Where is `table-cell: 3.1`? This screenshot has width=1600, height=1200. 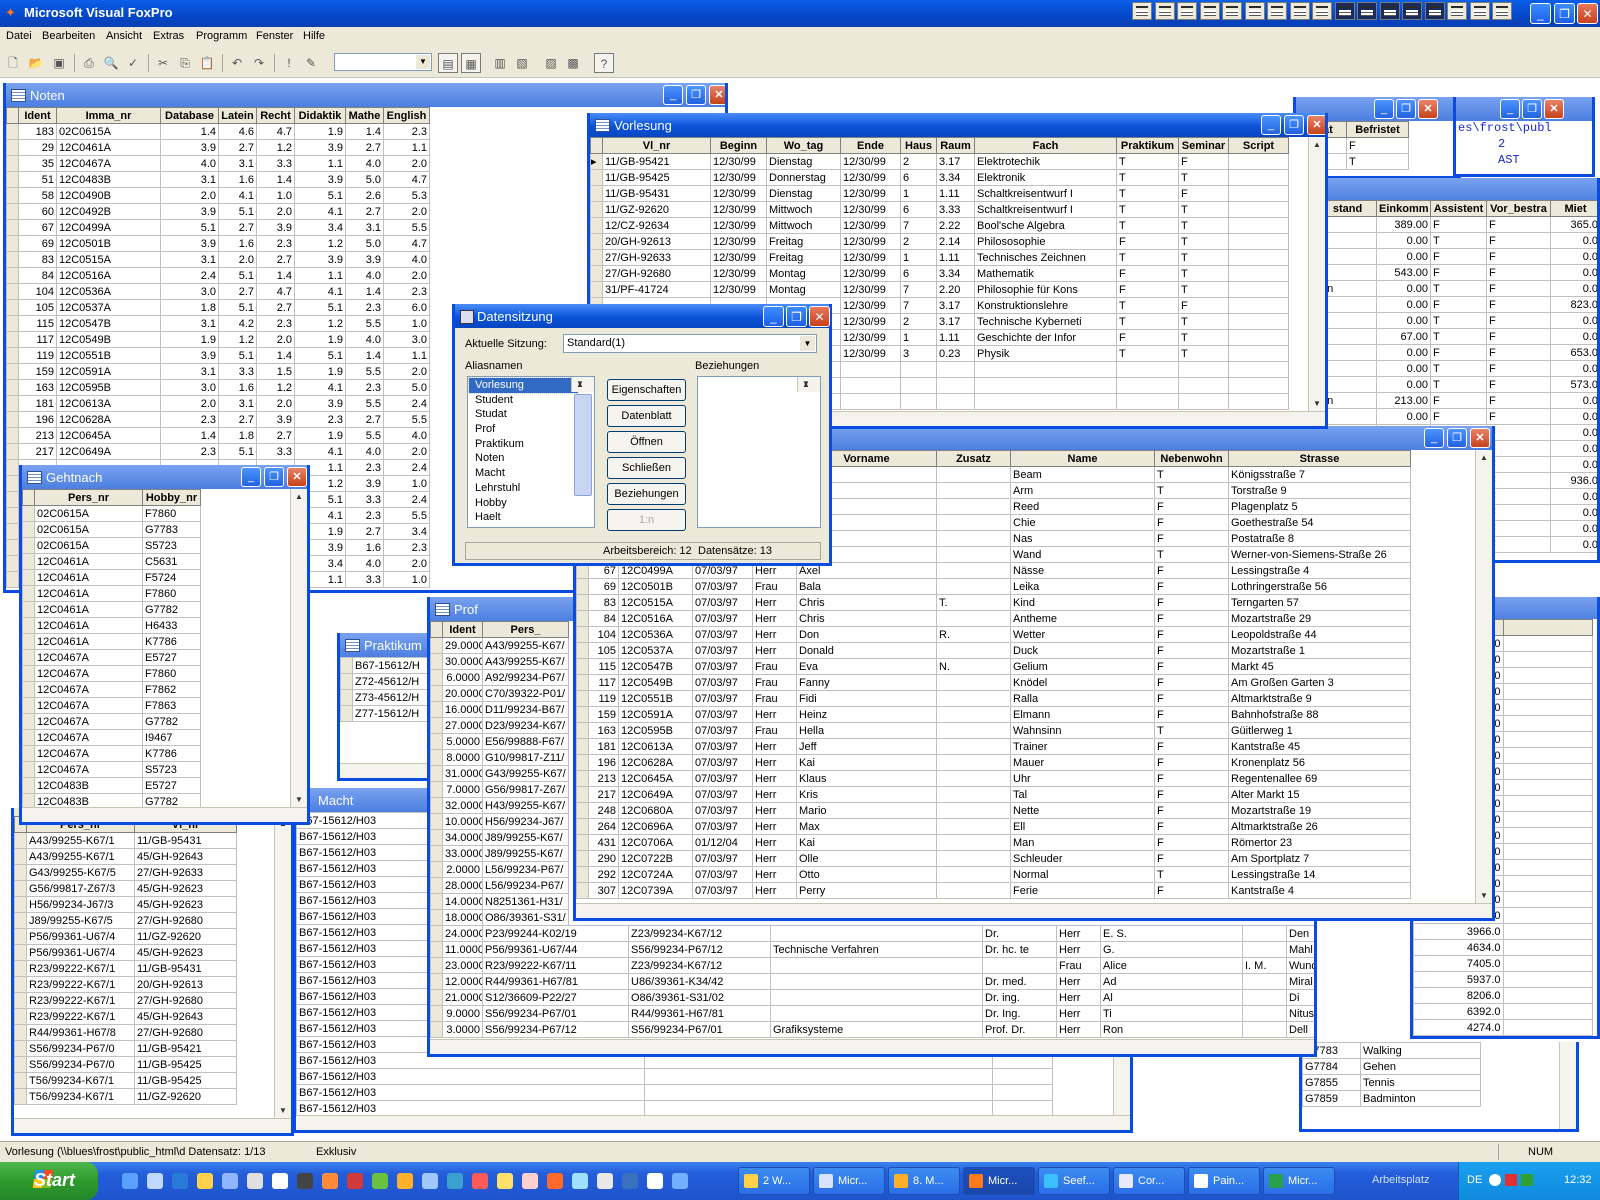
table-cell: 3.1 is located at coordinates (237, 403).